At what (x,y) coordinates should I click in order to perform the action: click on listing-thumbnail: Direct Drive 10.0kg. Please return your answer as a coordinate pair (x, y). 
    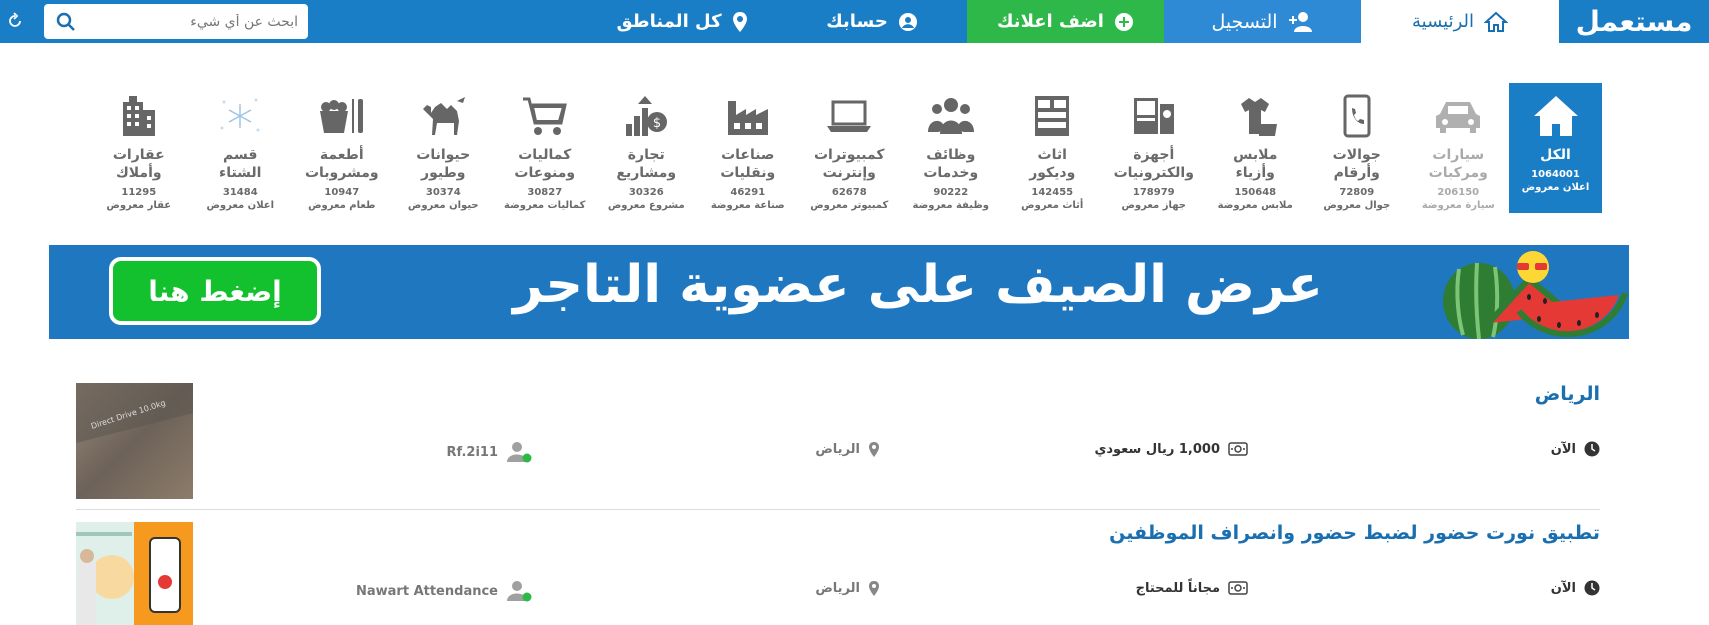
    Looking at the image, I should click on (134, 441).